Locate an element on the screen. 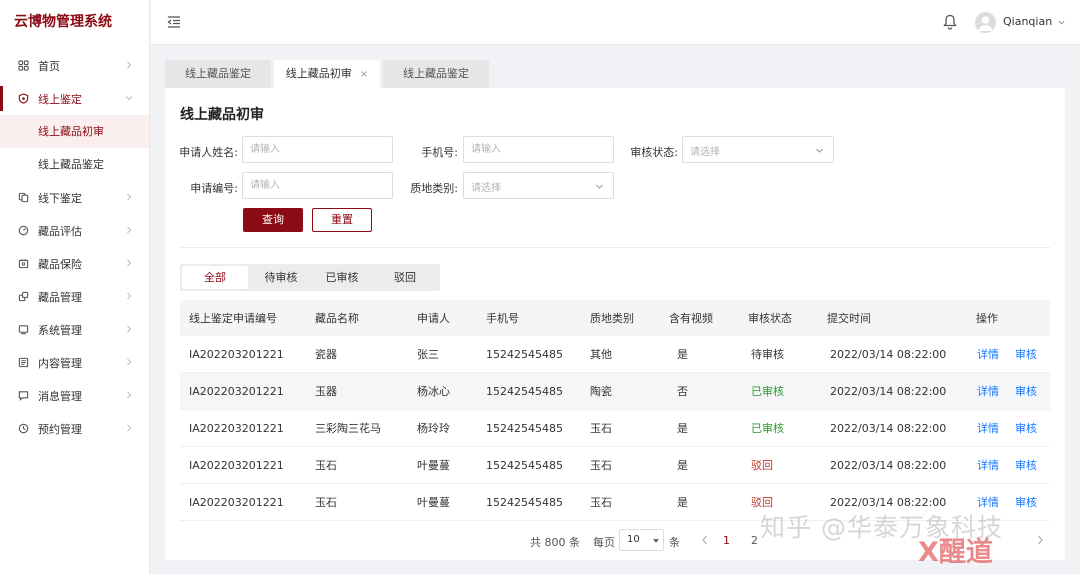  page-size-select: 10 is located at coordinates (641, 540).